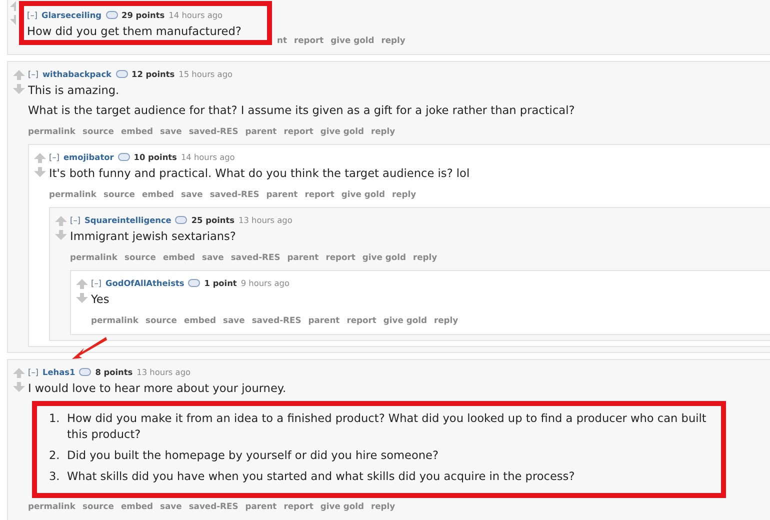 The height and width of the screenshot is (520, 770). I want to click on points-count: 25 points, so click(213, 220).